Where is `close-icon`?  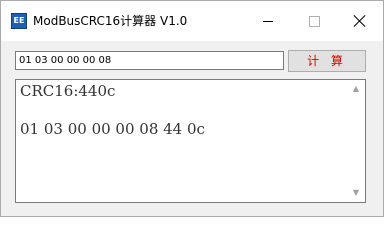 close-icon is located at coordinates (360, 21).